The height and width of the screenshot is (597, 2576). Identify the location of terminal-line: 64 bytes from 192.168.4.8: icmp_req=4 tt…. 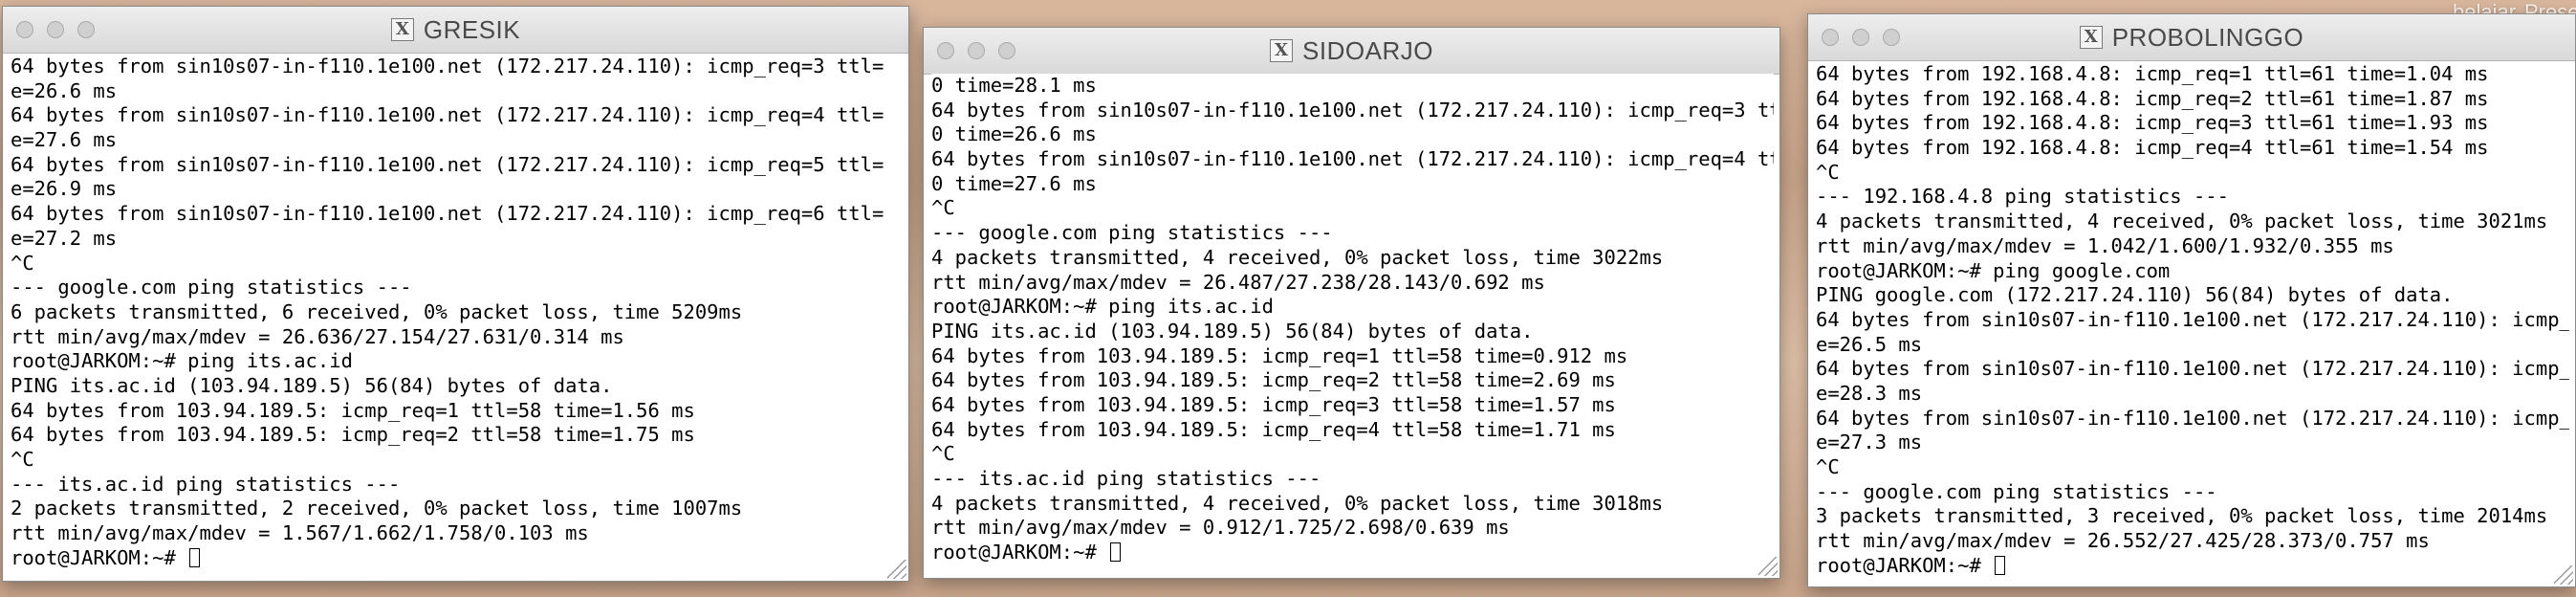
(2152, 148).